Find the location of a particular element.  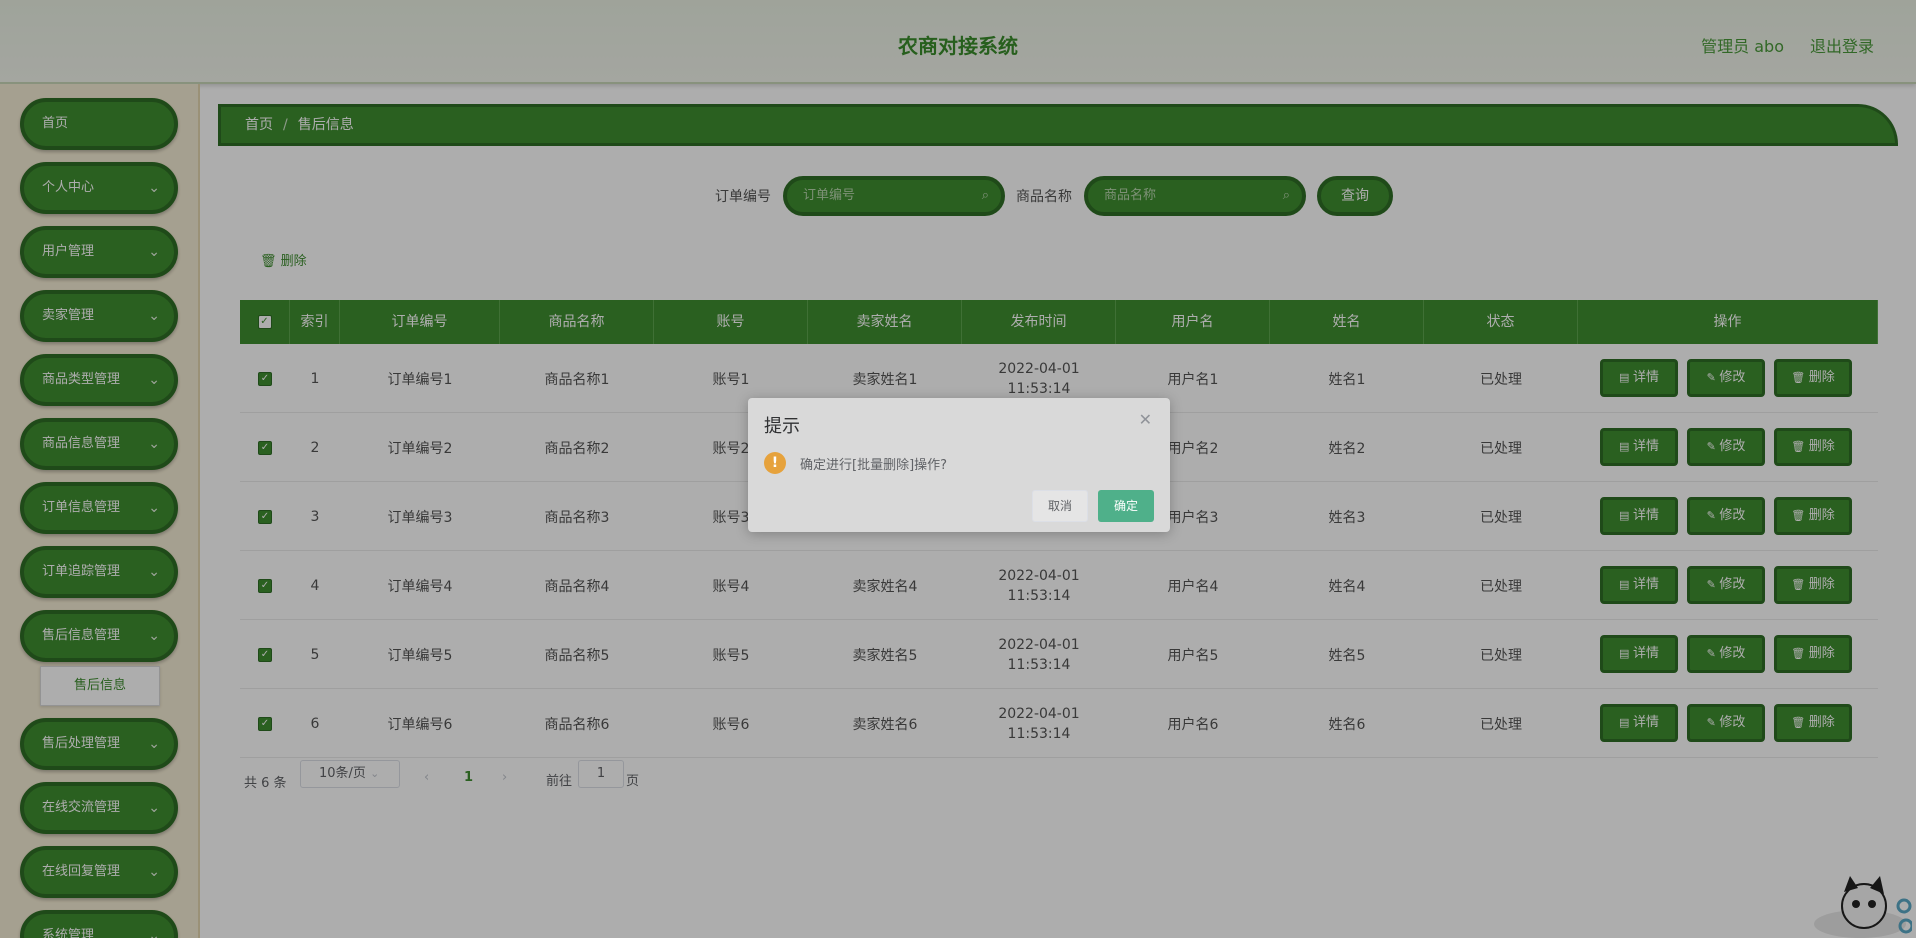

confirm-dialog: 提示 ✕ ! 确定进行[批量删除]操作? 取消 确定 is located at coordinates (959, 465).